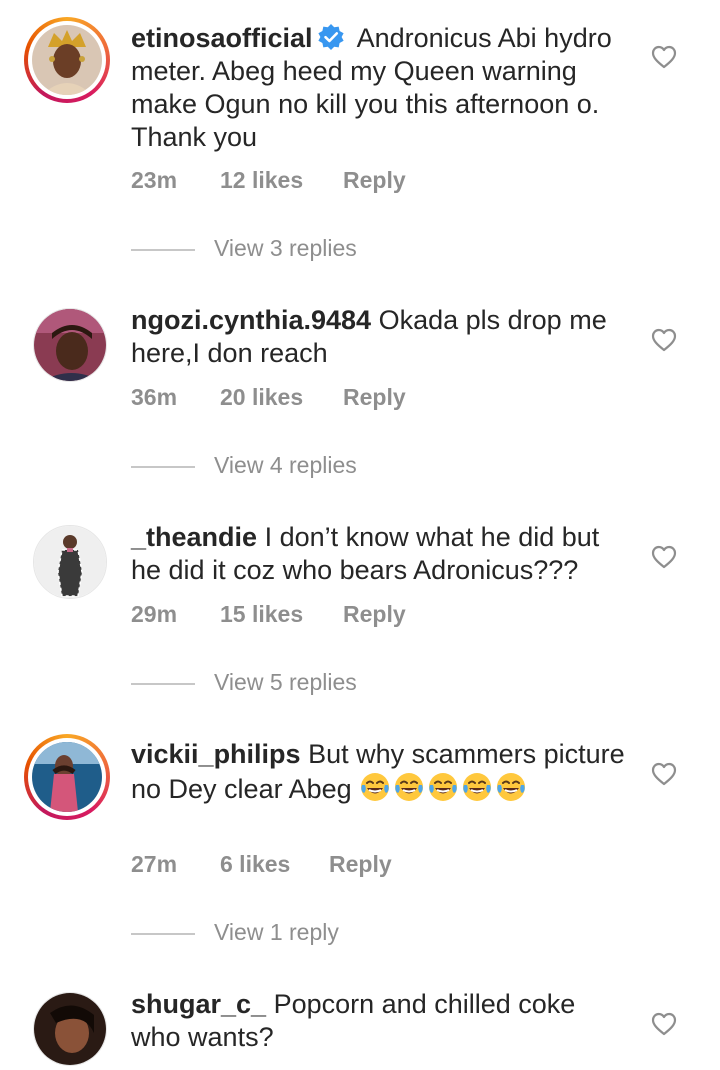  I want to click on emoji-row, so click(444, 788).